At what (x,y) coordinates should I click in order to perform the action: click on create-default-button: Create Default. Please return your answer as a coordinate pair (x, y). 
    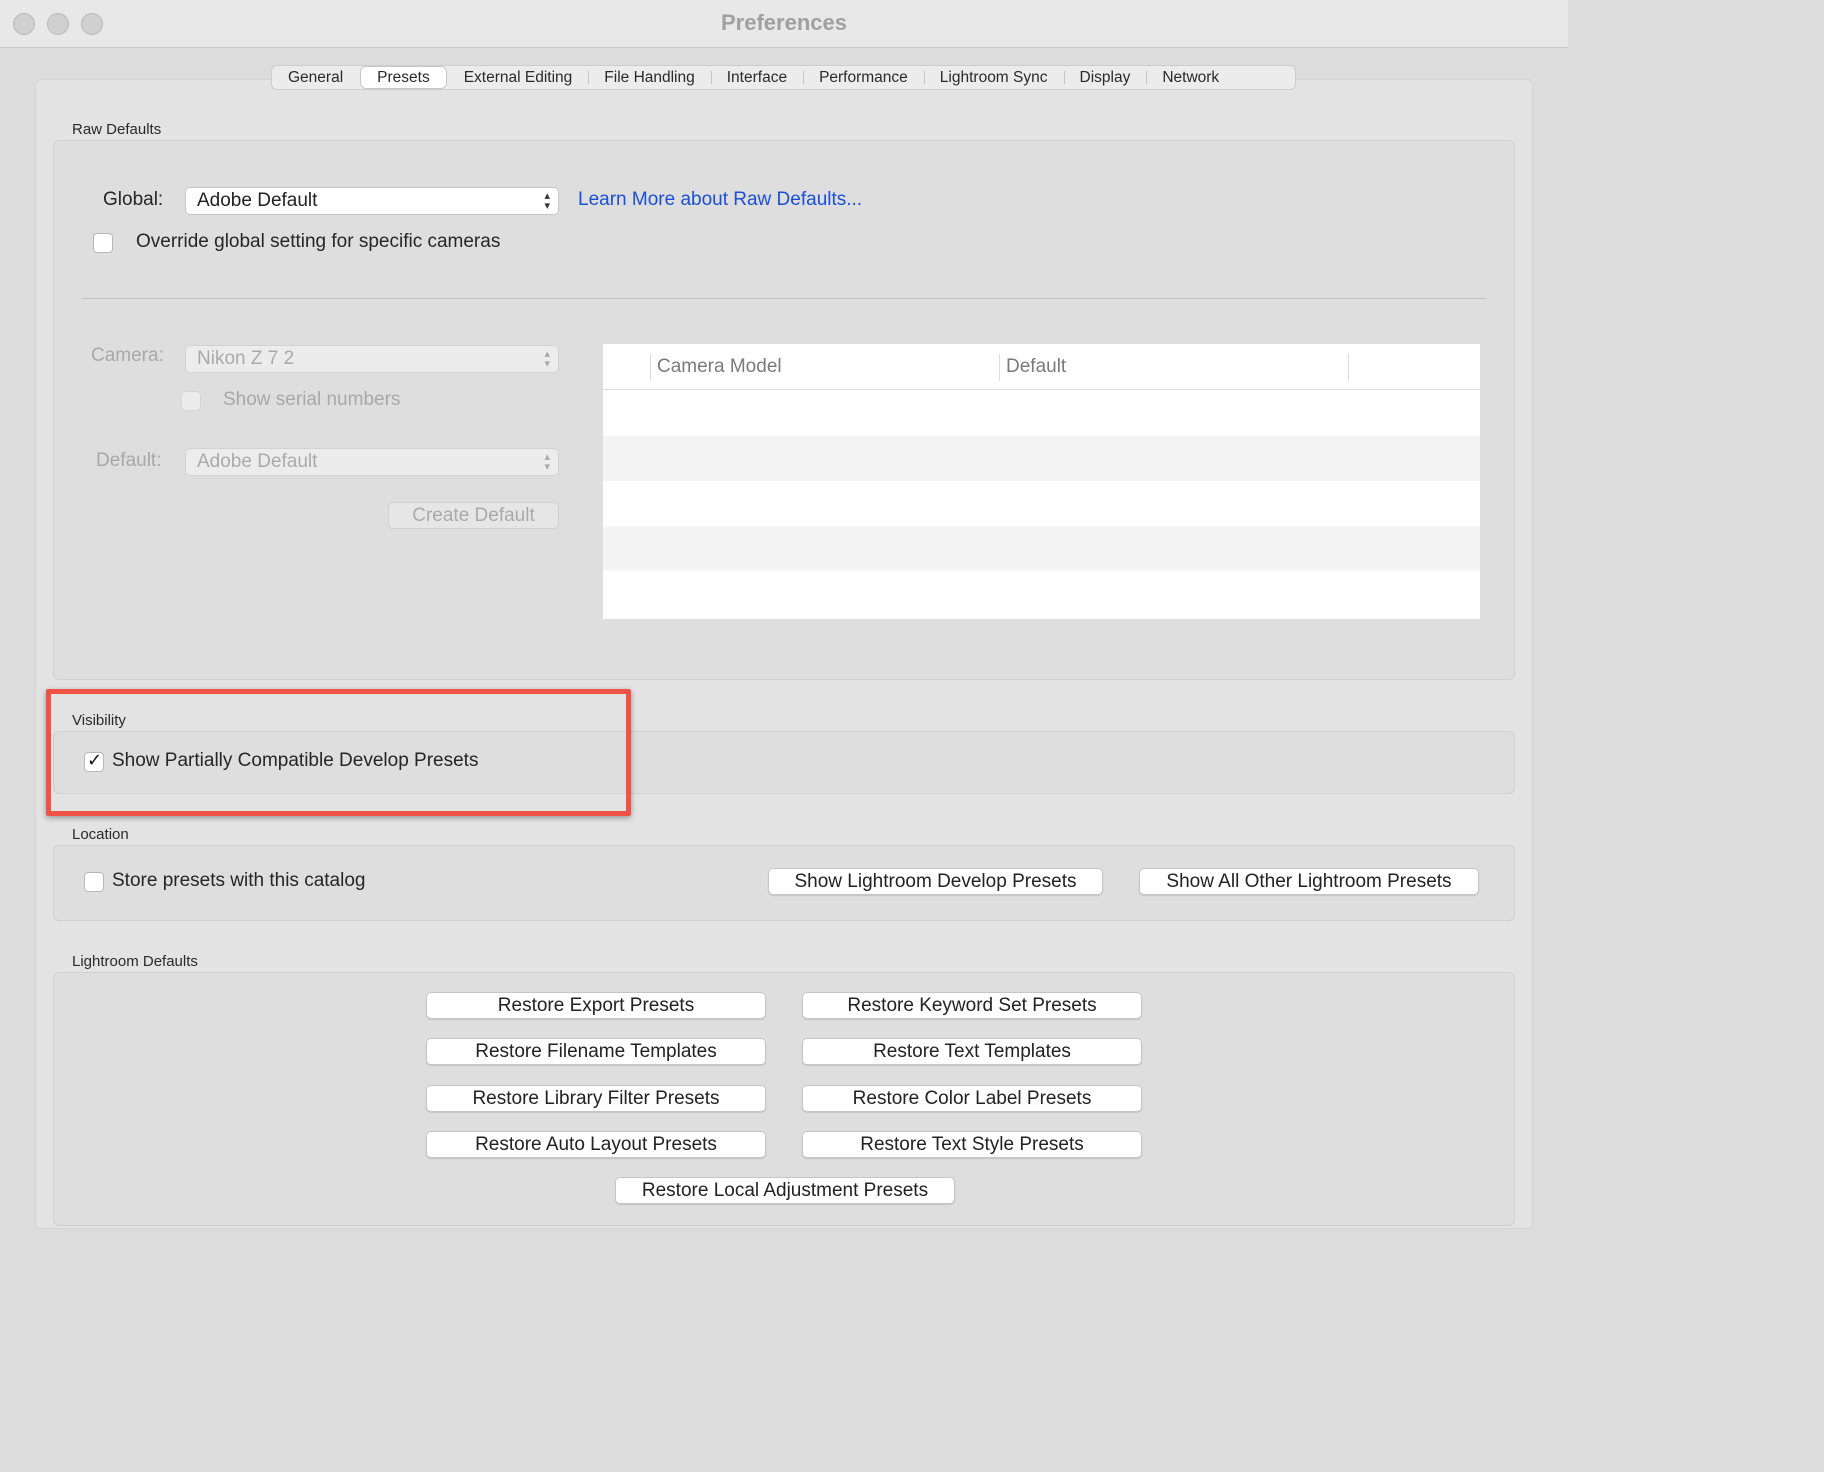
    Looking at the image, I should click on (473, 515).